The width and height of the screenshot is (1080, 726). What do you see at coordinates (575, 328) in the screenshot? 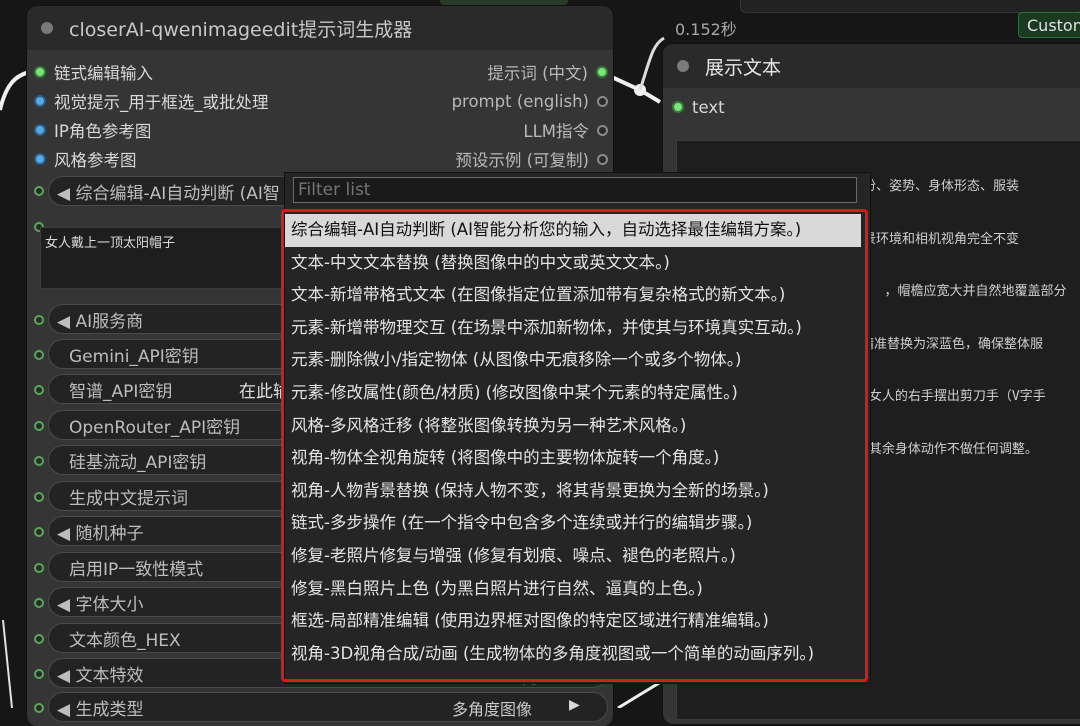
I see `option-item: 元素-新增带物理交互 (在场景中添加新物体，并使其与环境真实互动。)` at bounding box center [575, 328].